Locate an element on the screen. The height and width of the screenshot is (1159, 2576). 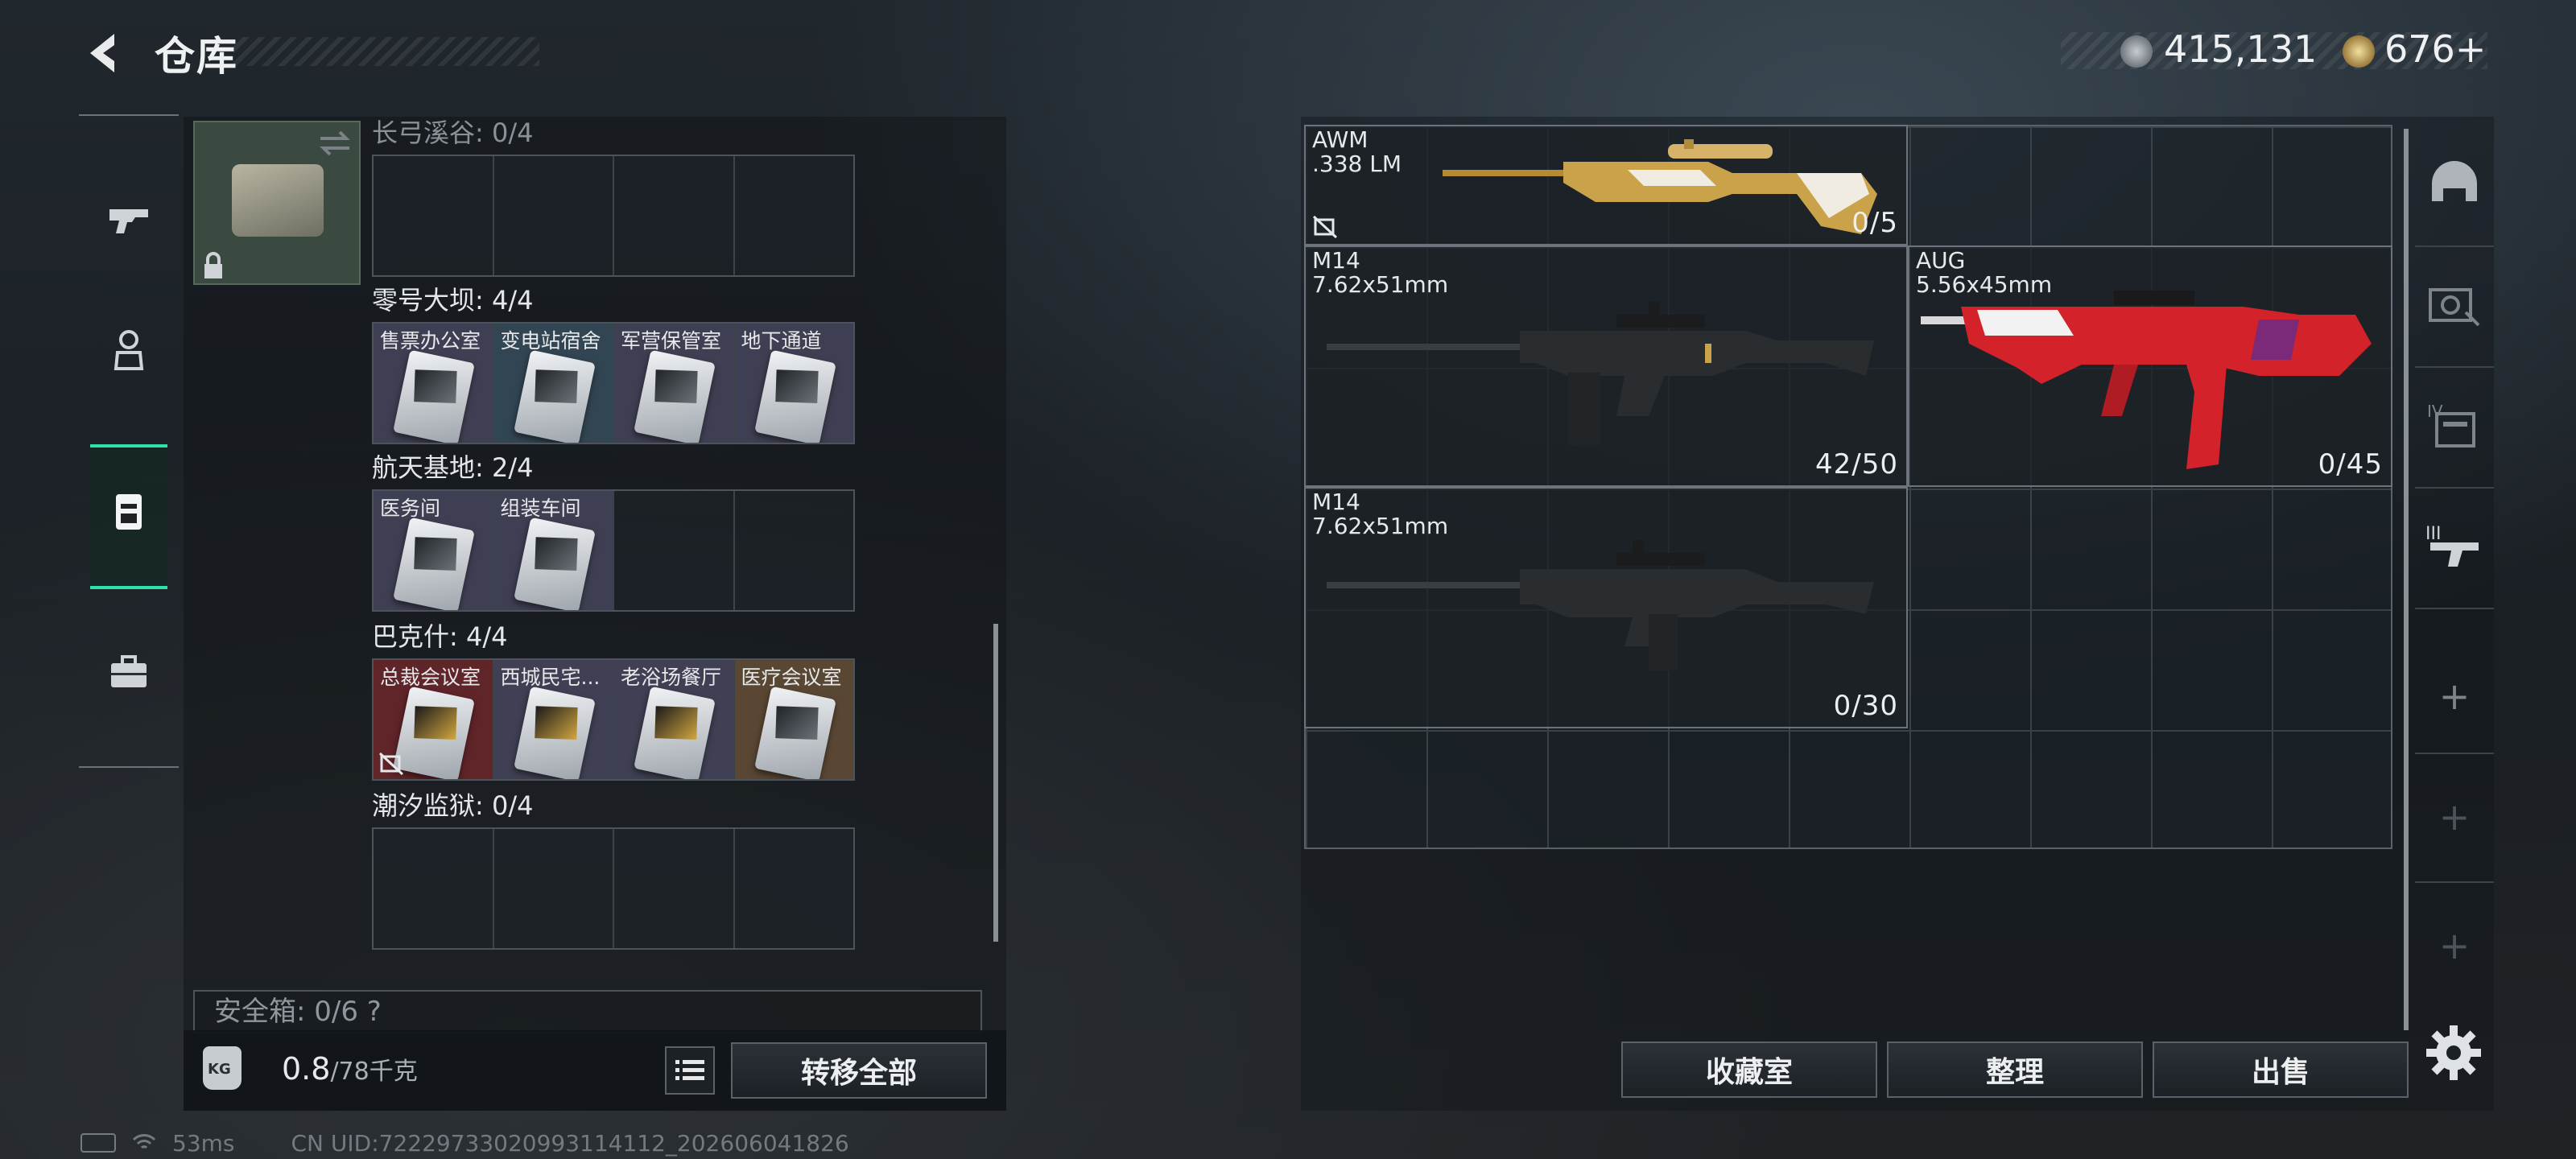
weapon-name: M14 is located at coordinates (1336, 260).